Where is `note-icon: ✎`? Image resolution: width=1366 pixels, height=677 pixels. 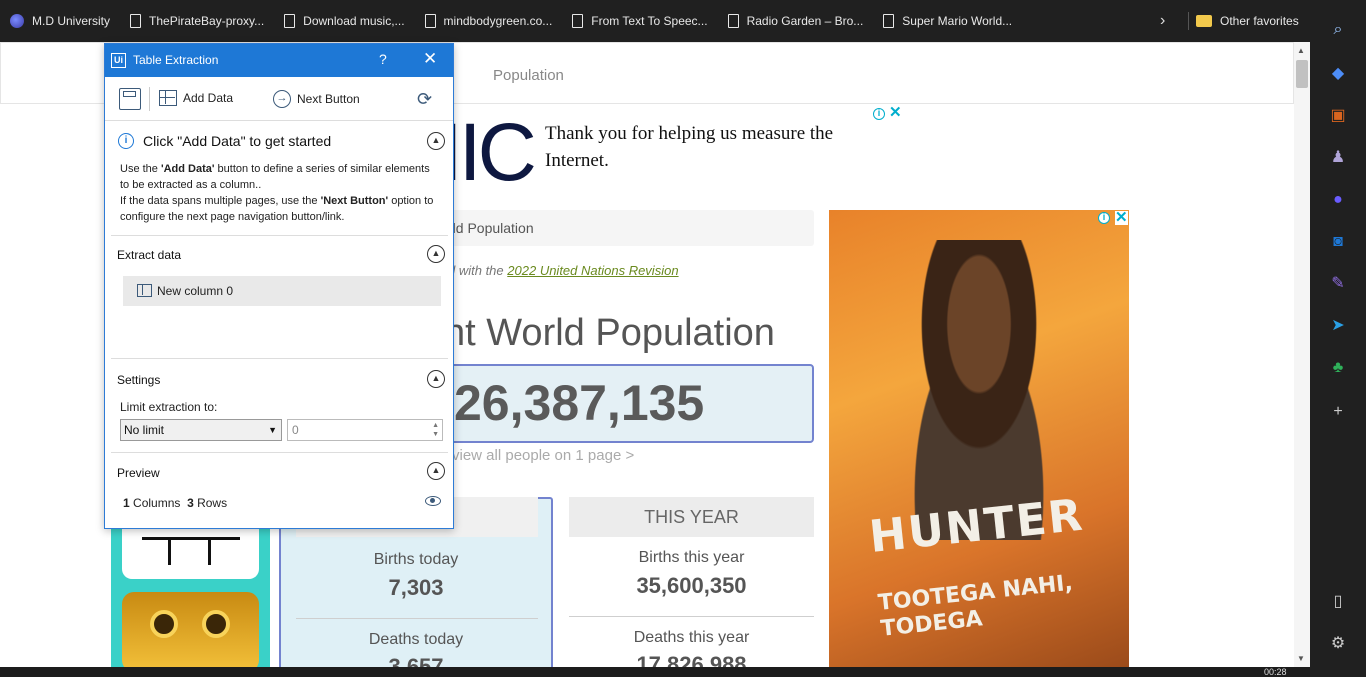
note-icon: ✎ is located at coordinates (1338, 284).